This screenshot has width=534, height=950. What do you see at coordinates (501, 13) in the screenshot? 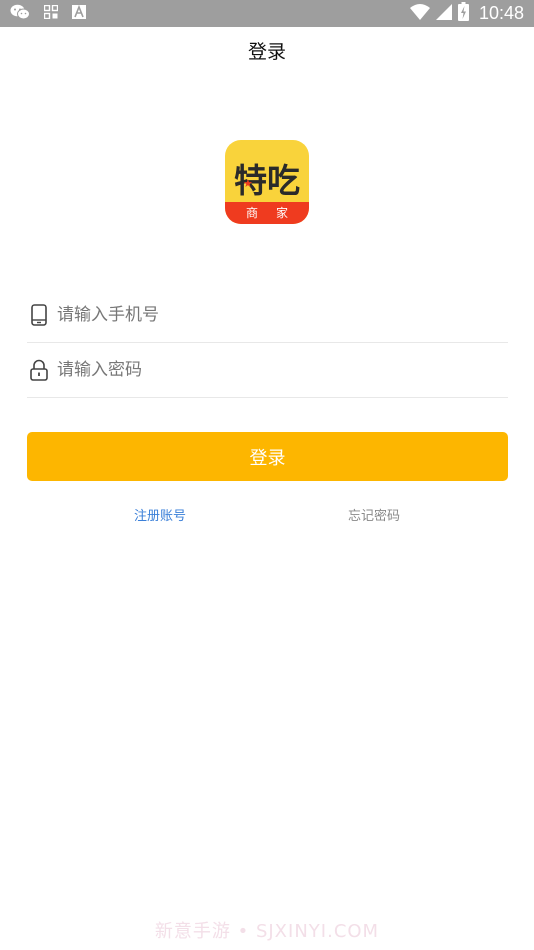
I see `status-time: 10:48` at bounding box center [501, 13].